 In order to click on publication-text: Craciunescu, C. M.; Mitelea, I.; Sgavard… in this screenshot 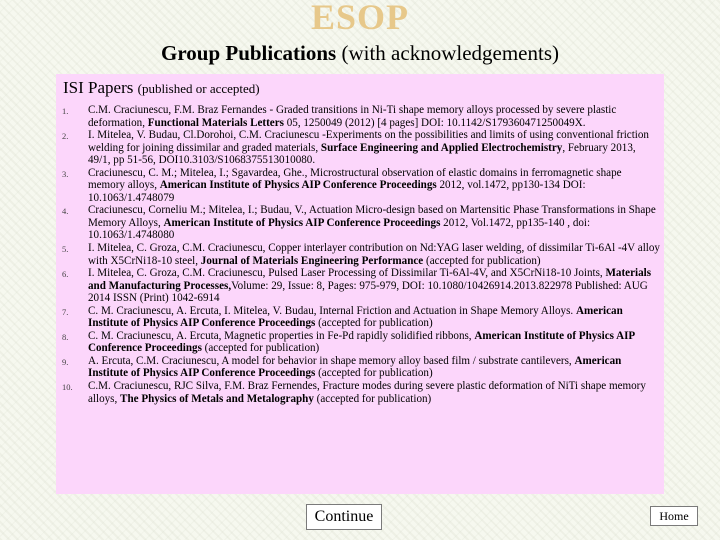, I will do `click(355, 185)`.